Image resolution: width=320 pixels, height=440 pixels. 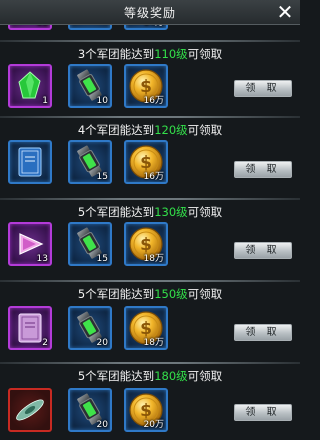 What do you see at coordinates (150, 130) in the screenshot?
I see `row-condition: 4个军团能达到120级可领取` at bounding box center [150, 130].